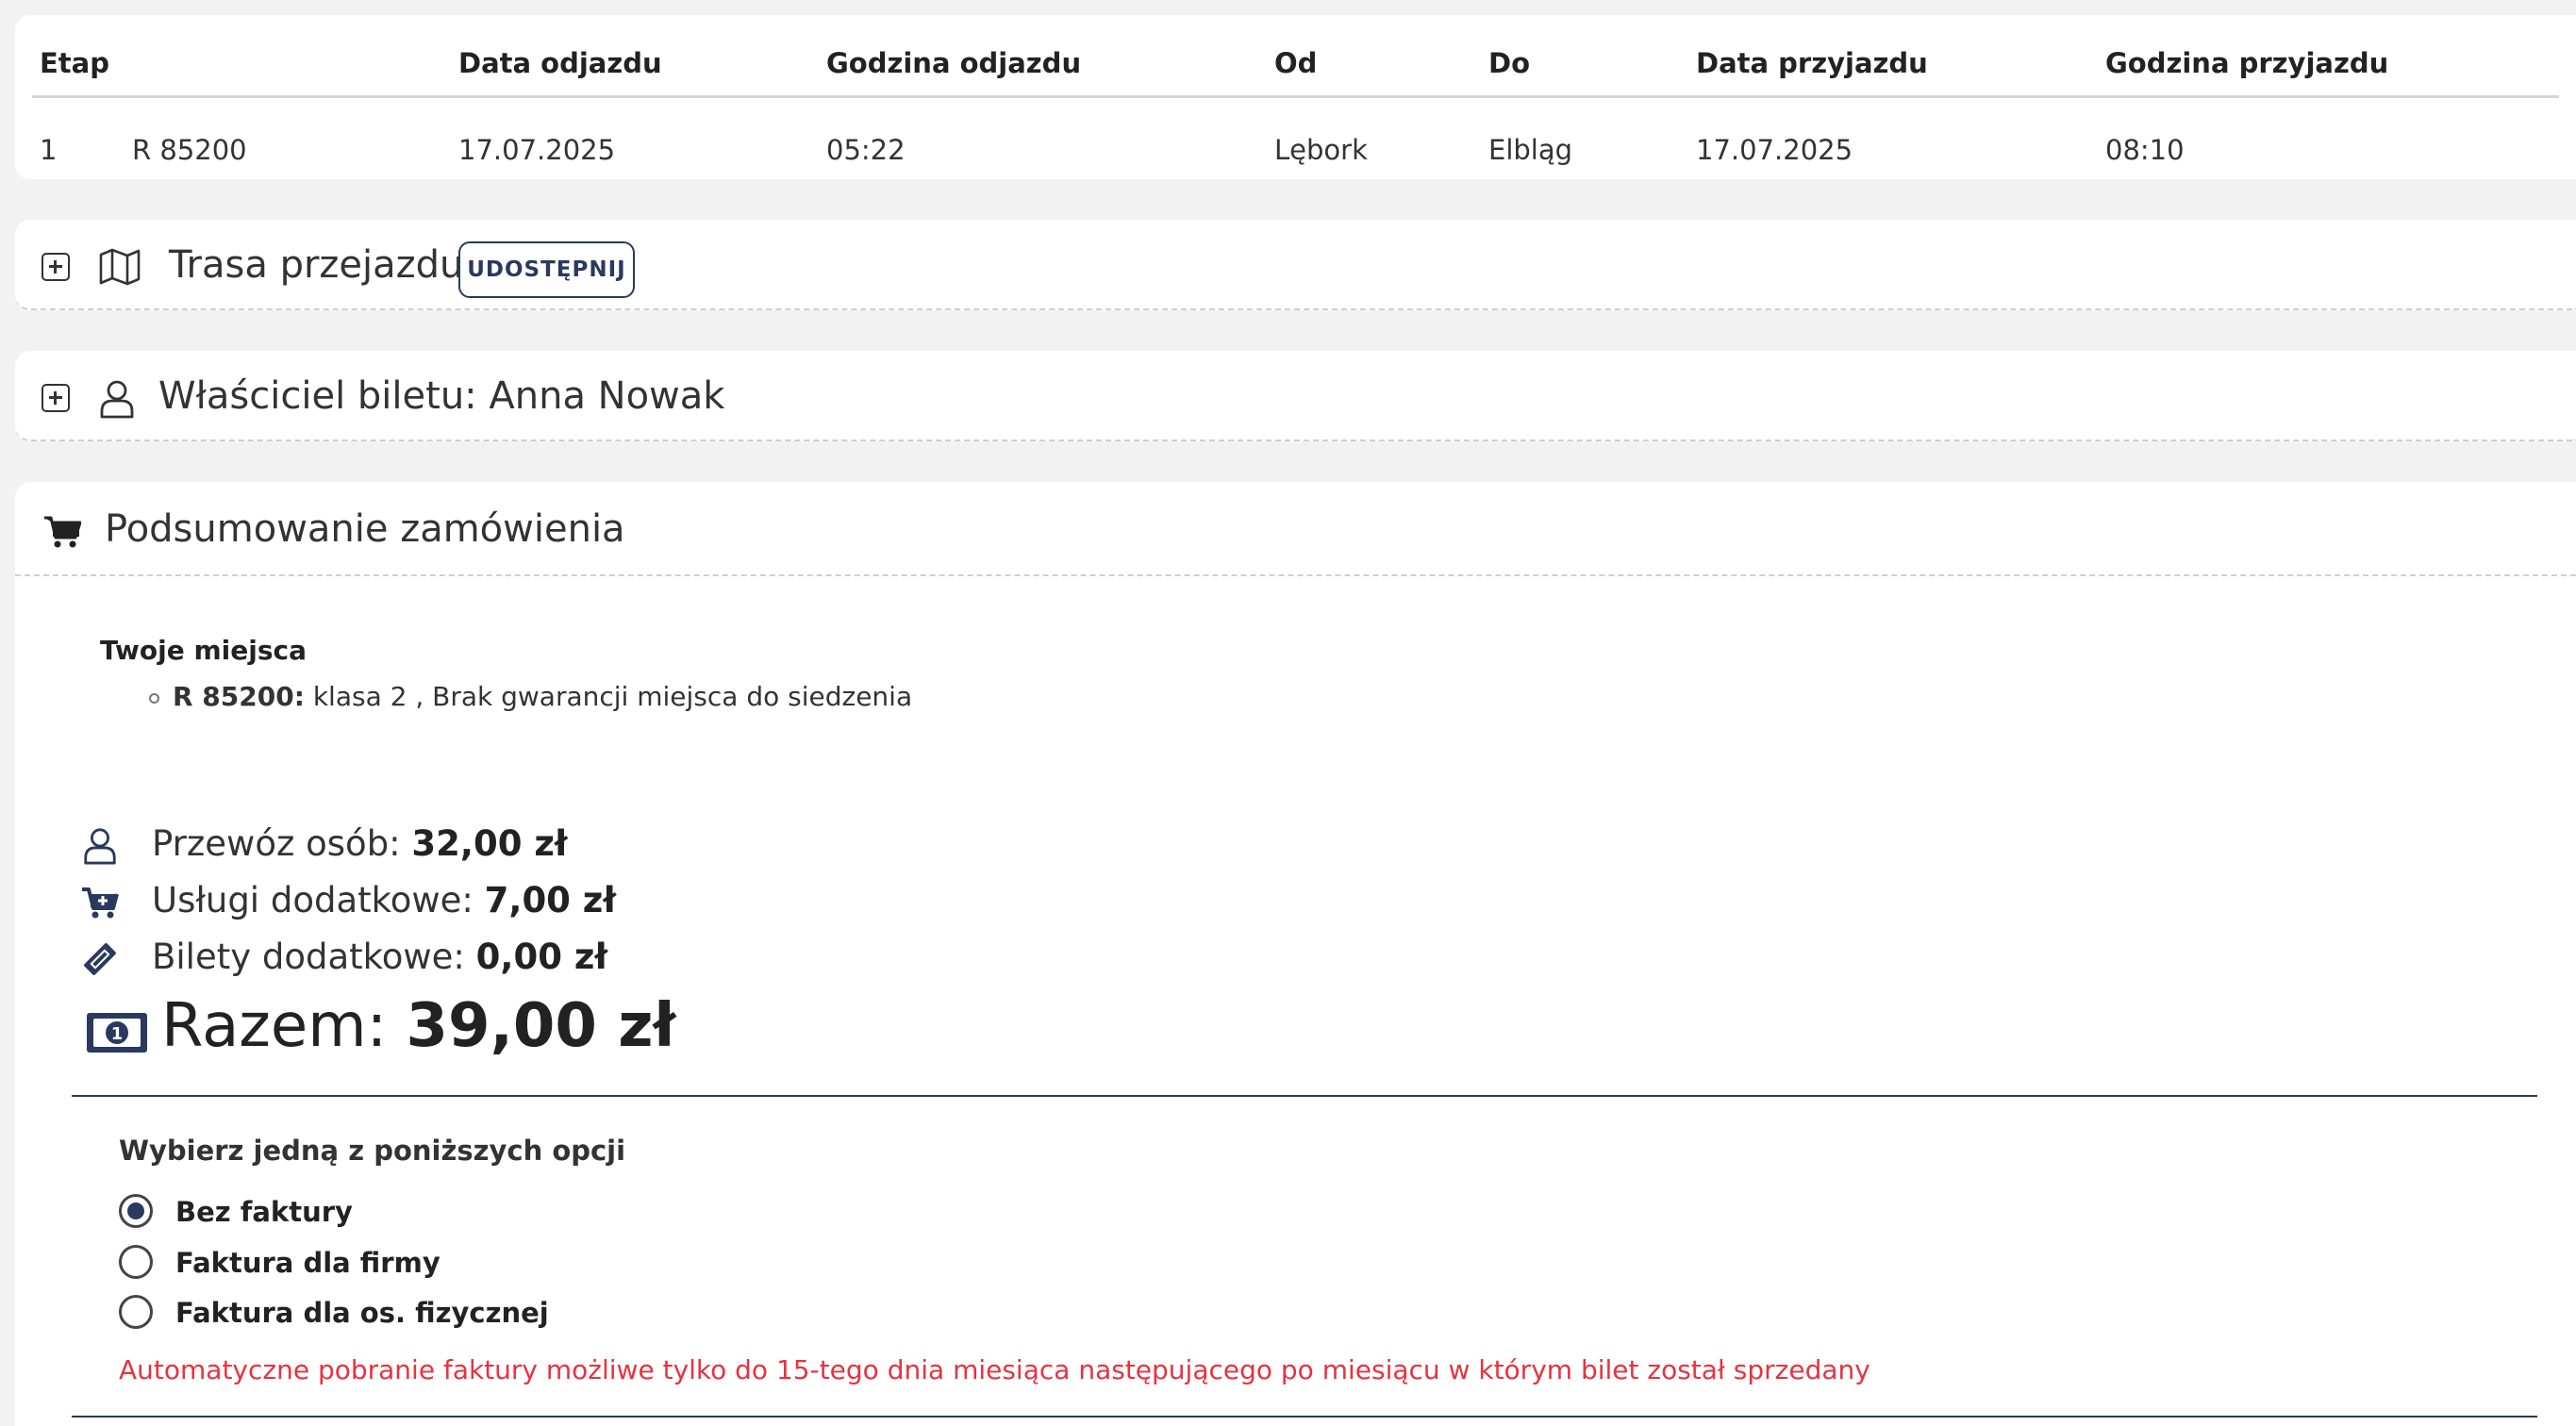 The width and height of the screenshot is (2576, 1426). What do you see at coordinates (441, 396) in the screenshot?
I see `owner-title: Właściciel biletu: Anna Nowak` at bounding box center [441, 396].